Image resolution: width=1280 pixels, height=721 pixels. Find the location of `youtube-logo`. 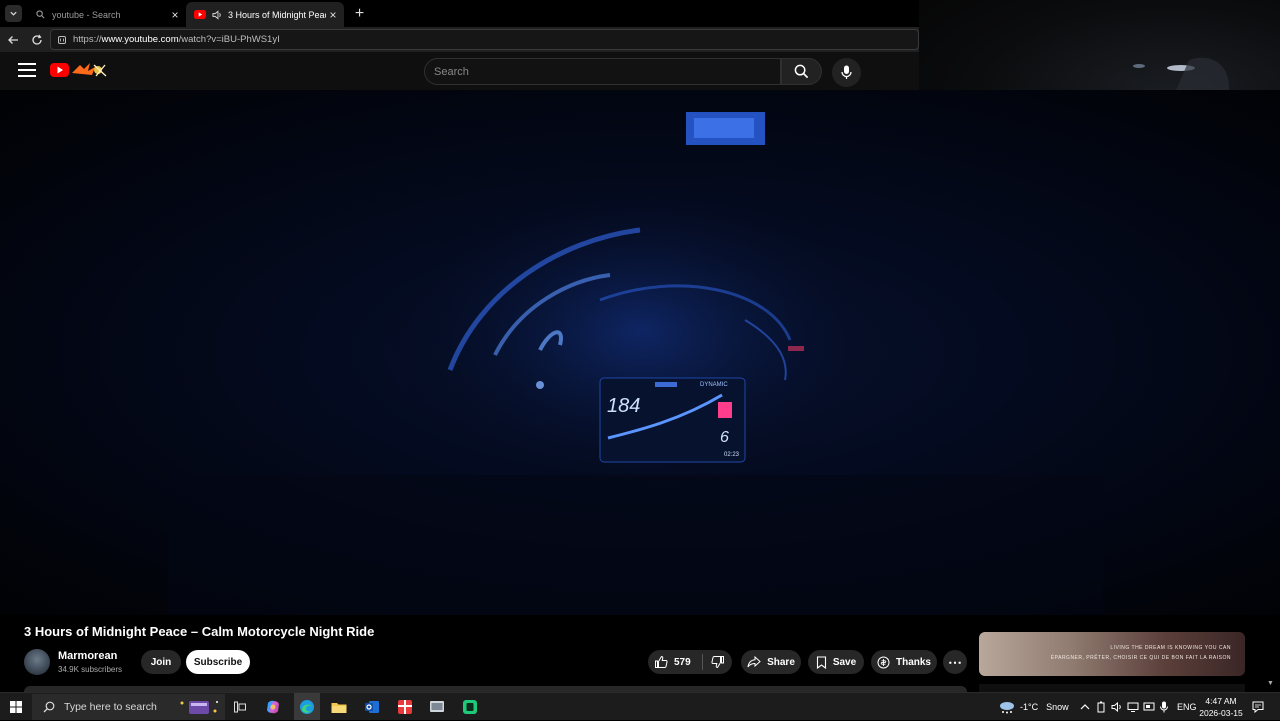

youtube-logo is located at coordinates (80, 70).